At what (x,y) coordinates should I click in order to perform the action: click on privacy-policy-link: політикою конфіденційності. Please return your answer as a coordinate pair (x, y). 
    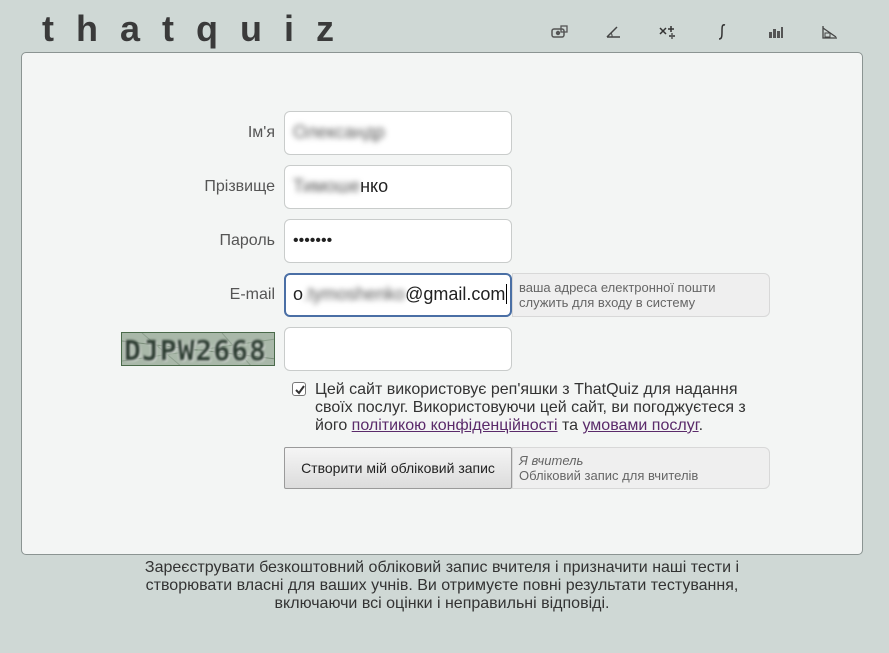
    Looking at the image, I should click on (455, 425).